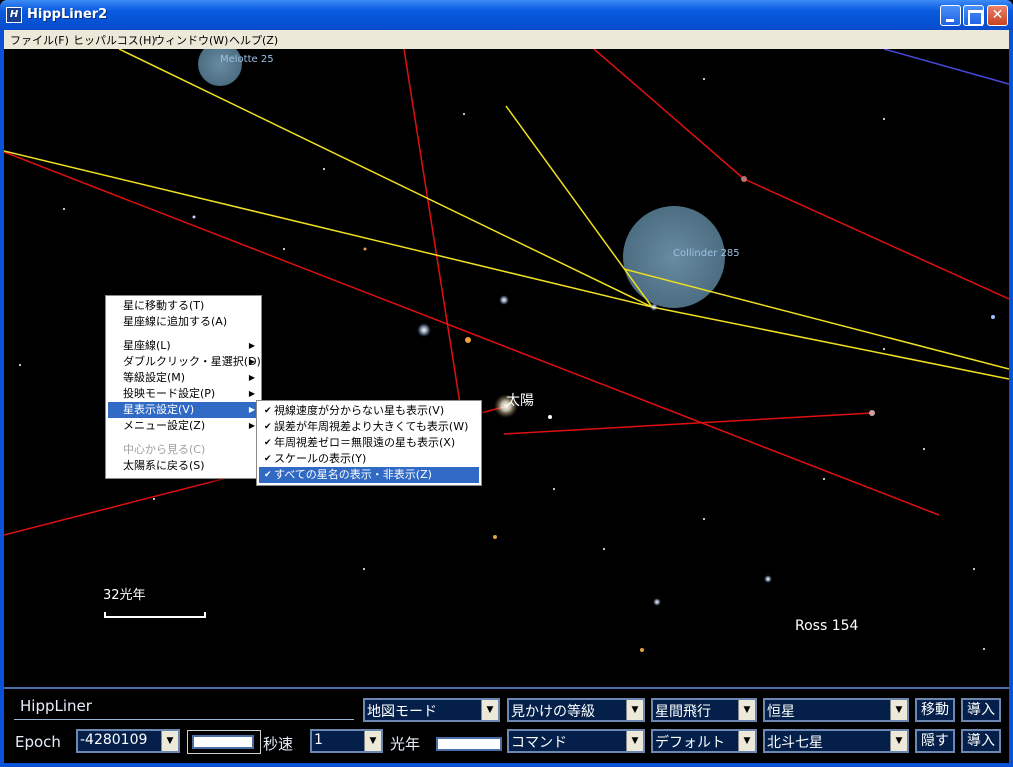 The width and height of the screenshot is (1013, 767). I want to click on epoch-slider-track, so click(223, 742).